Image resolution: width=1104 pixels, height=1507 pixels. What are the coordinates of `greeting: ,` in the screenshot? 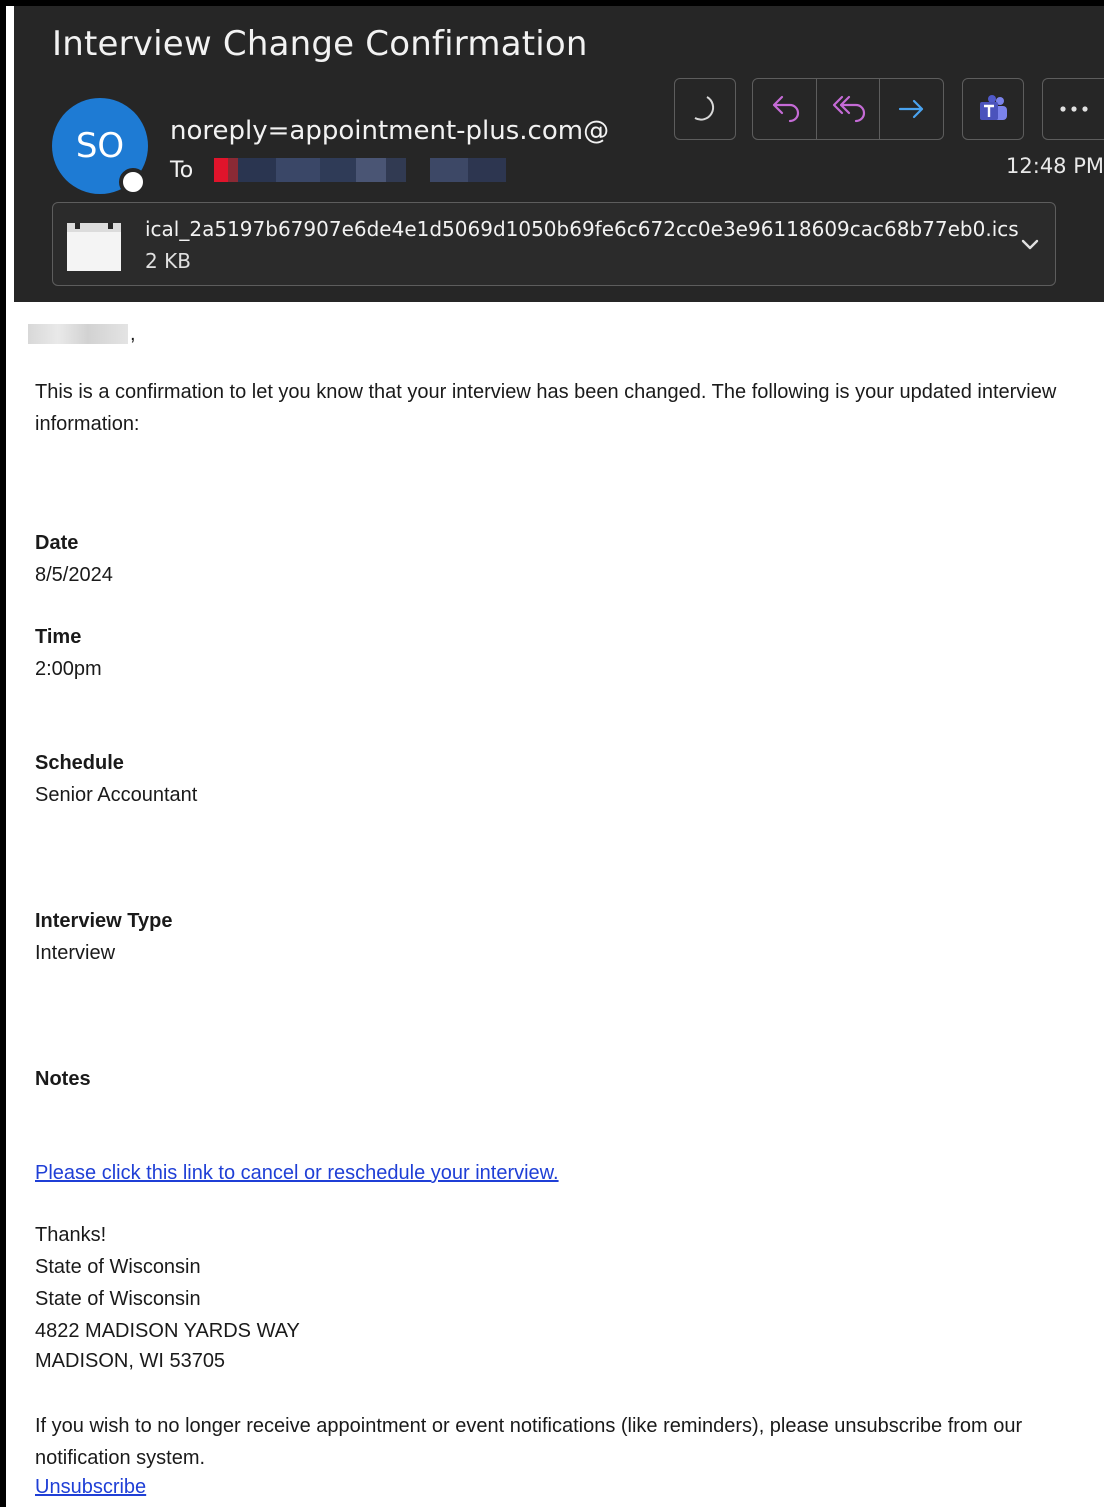 It's located at (82, 334).